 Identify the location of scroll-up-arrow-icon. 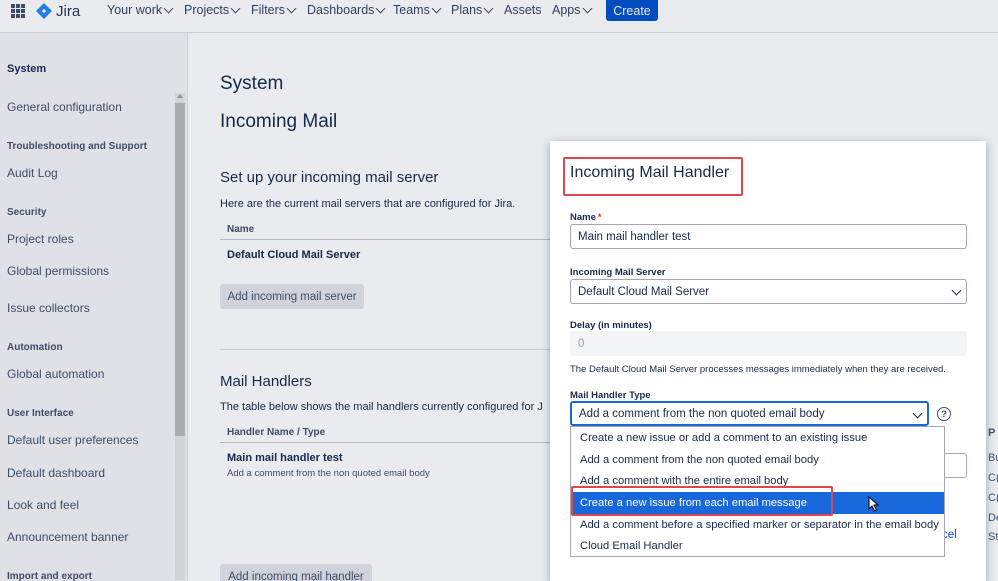
(180, 96).